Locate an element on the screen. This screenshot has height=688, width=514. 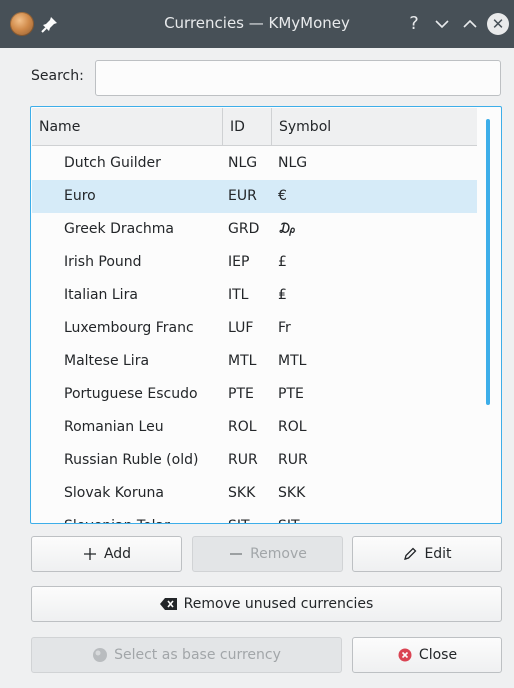
backspace-icon is located at coordinates (168, 604).